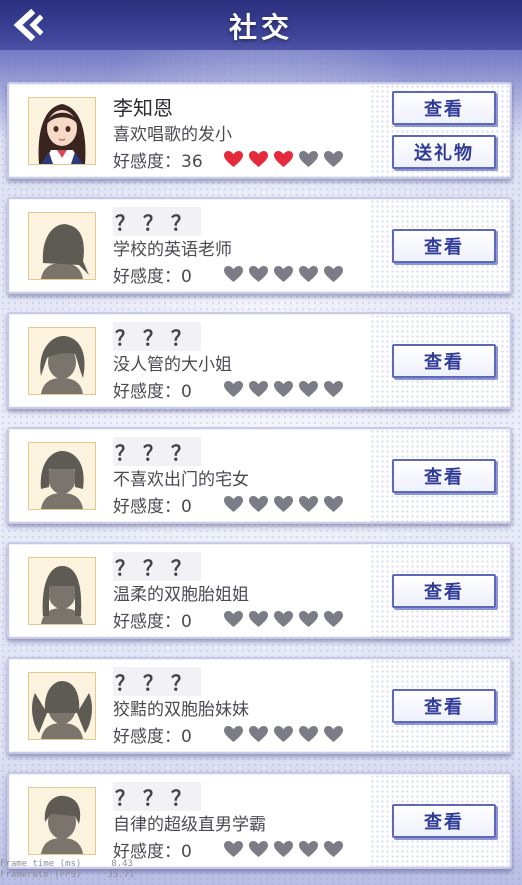  What do you see at coordinates (181, 595) in the screenshot?
I see `character-description: 温柔的双胞胎姐姐` at bounding box center [181, 595].